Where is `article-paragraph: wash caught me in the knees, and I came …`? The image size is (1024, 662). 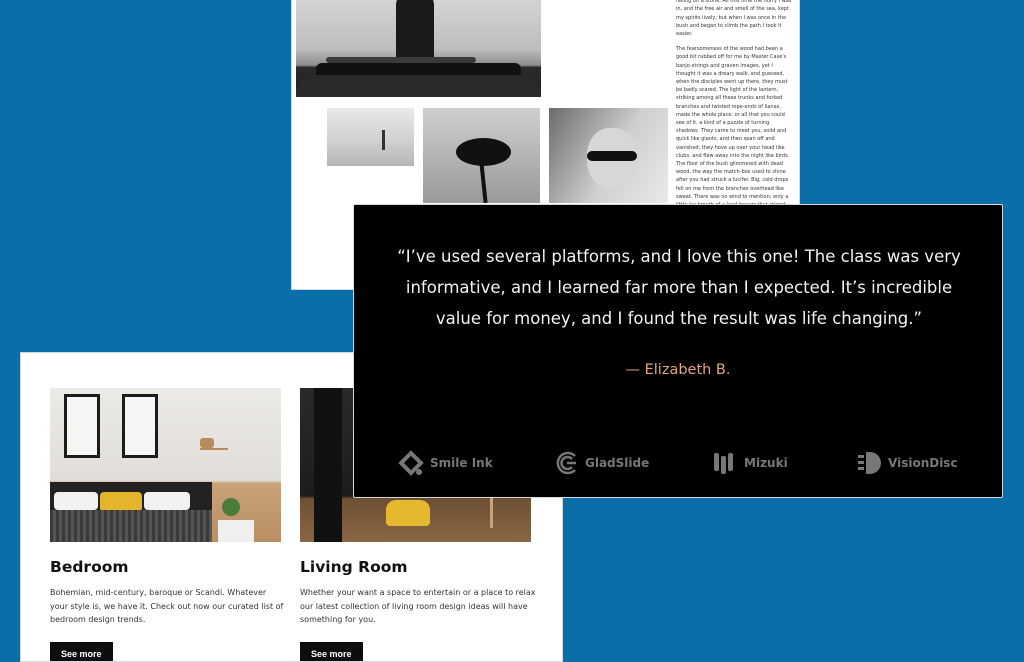
article-paragraph: wash caught me in the knees, and I came … is located at coordinates (734, 19).